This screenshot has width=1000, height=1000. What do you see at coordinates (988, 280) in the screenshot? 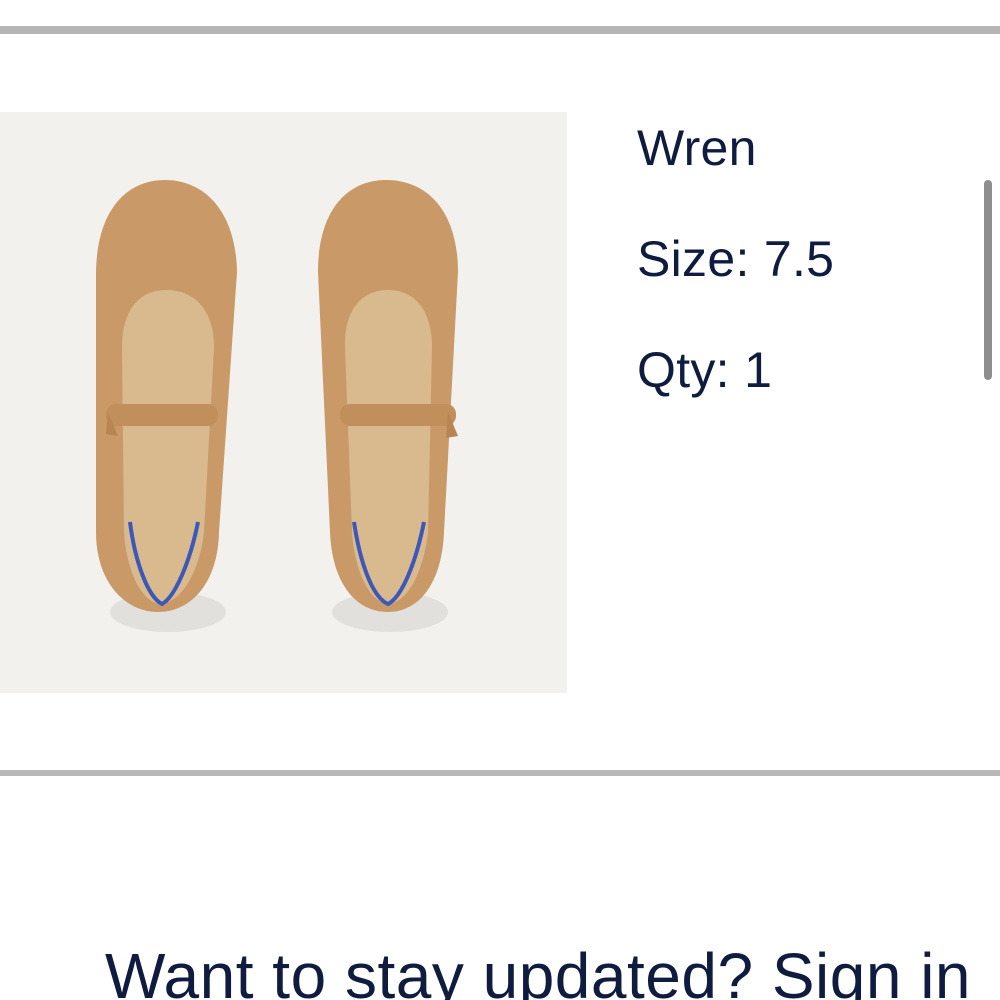
I see `vertical-scrollbar` at bounding box center [988, 280].